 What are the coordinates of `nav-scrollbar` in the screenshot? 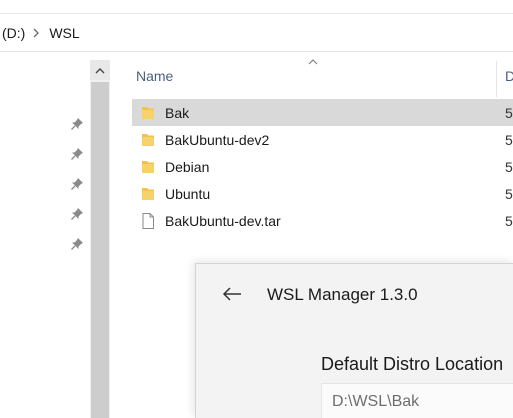 It's located at (100, 239).